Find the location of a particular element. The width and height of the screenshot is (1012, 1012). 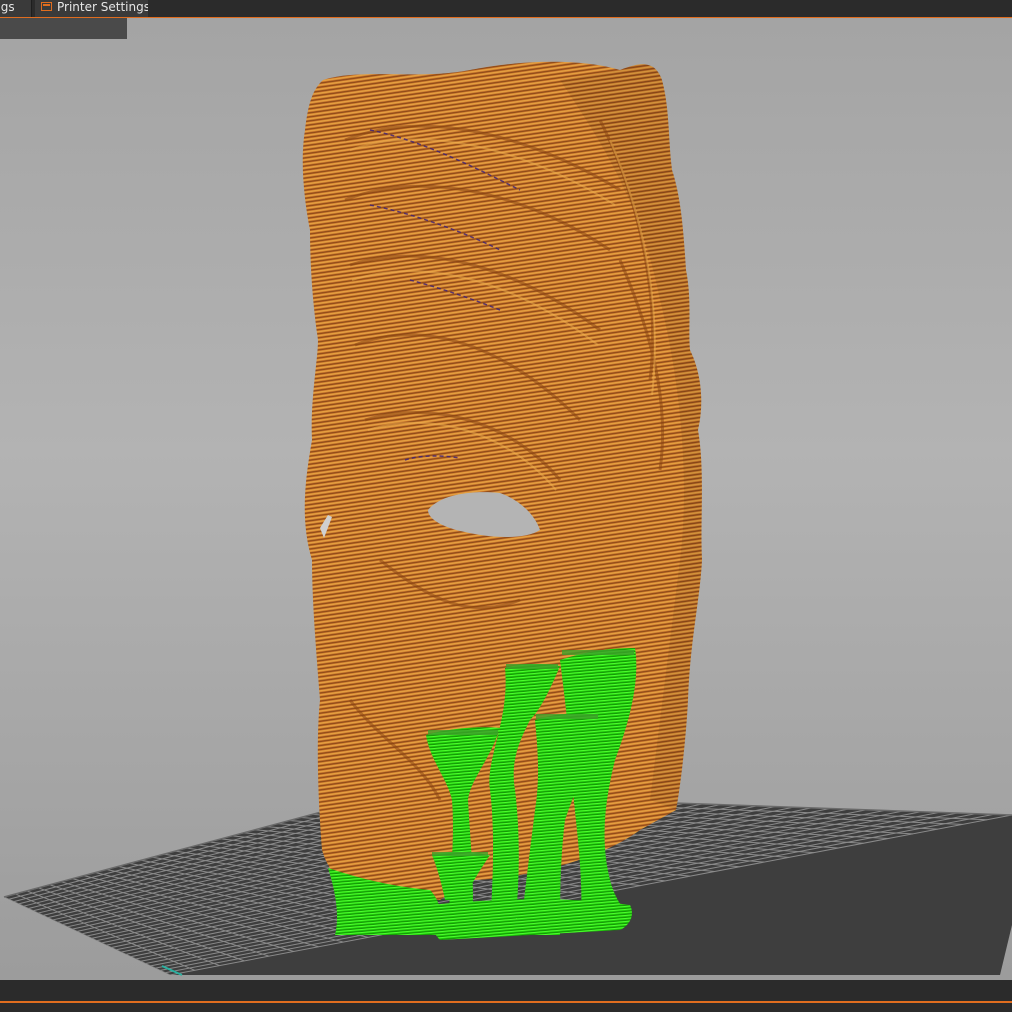

tab-printer-settings: Printer Settings is located at coordinates (91, 8).